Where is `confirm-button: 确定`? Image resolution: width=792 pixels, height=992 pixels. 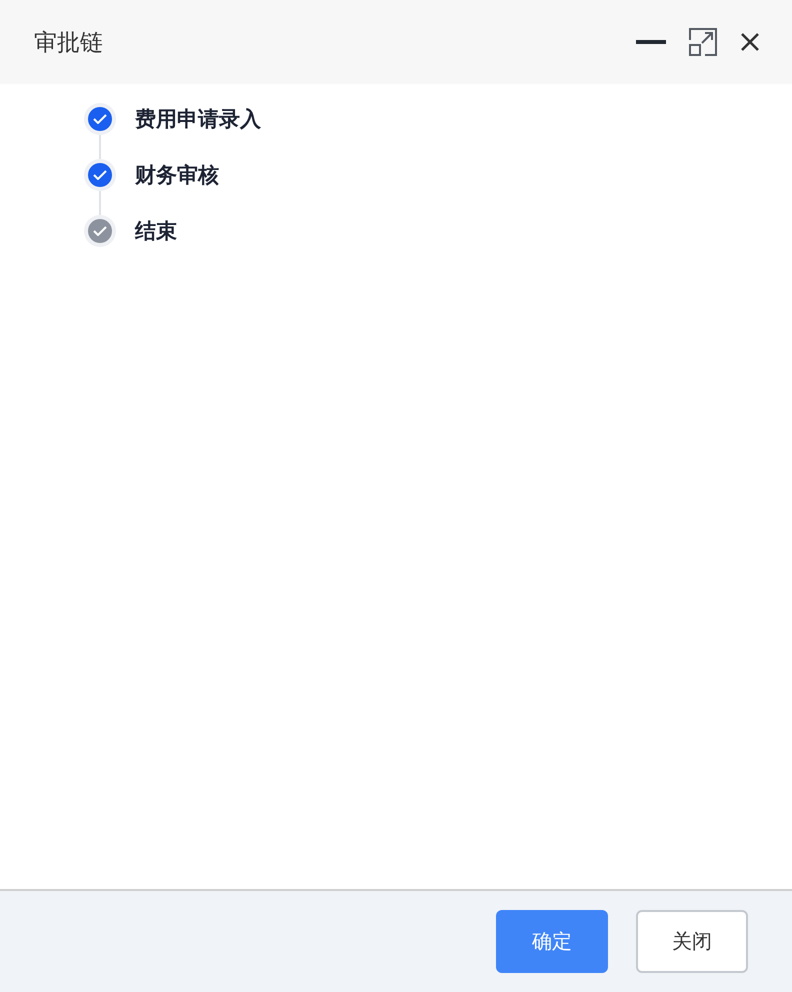
confirm-button: 确定 is located at coordinates (552, 941).